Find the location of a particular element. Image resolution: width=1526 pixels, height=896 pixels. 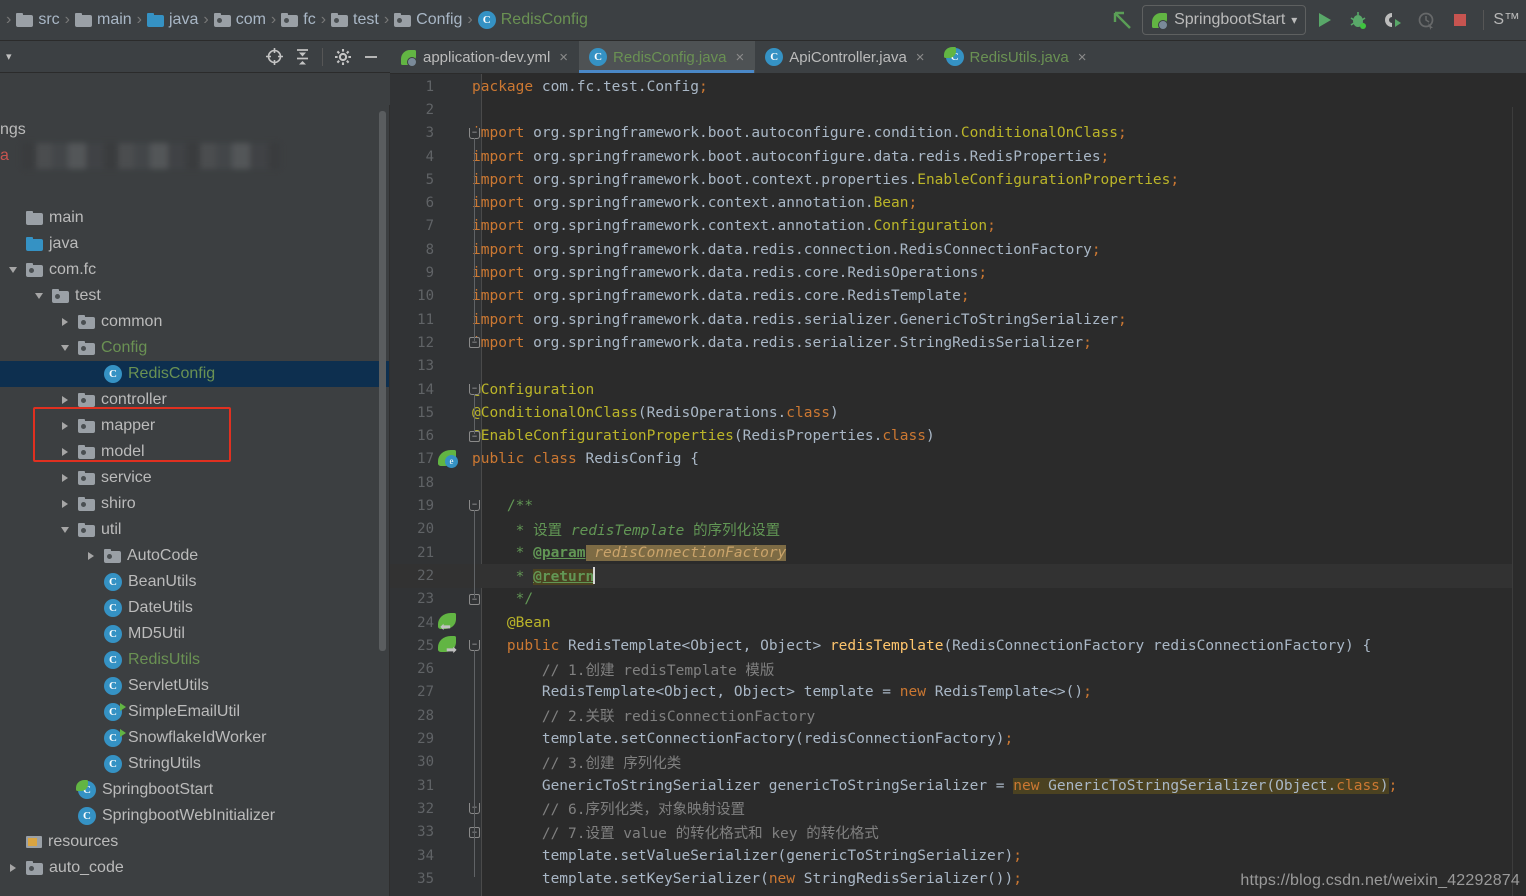

tree-row-common: common is located at coordinates (195, 322).